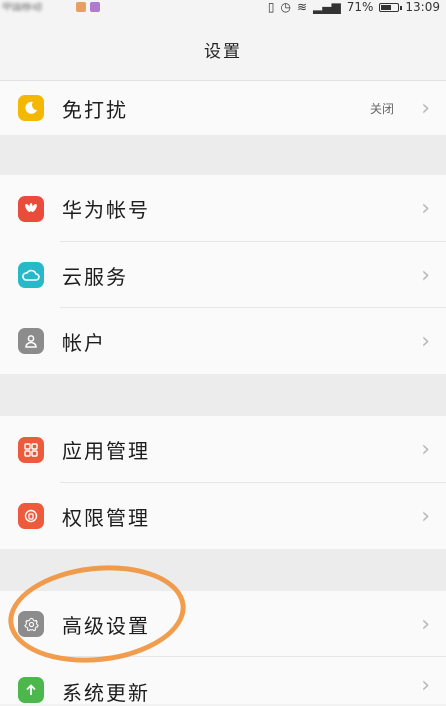  What do you see at coordinates (106, 517) in the screenshot?
I see `settings-item-label: 权限管理` at bounding box center [106, 517].